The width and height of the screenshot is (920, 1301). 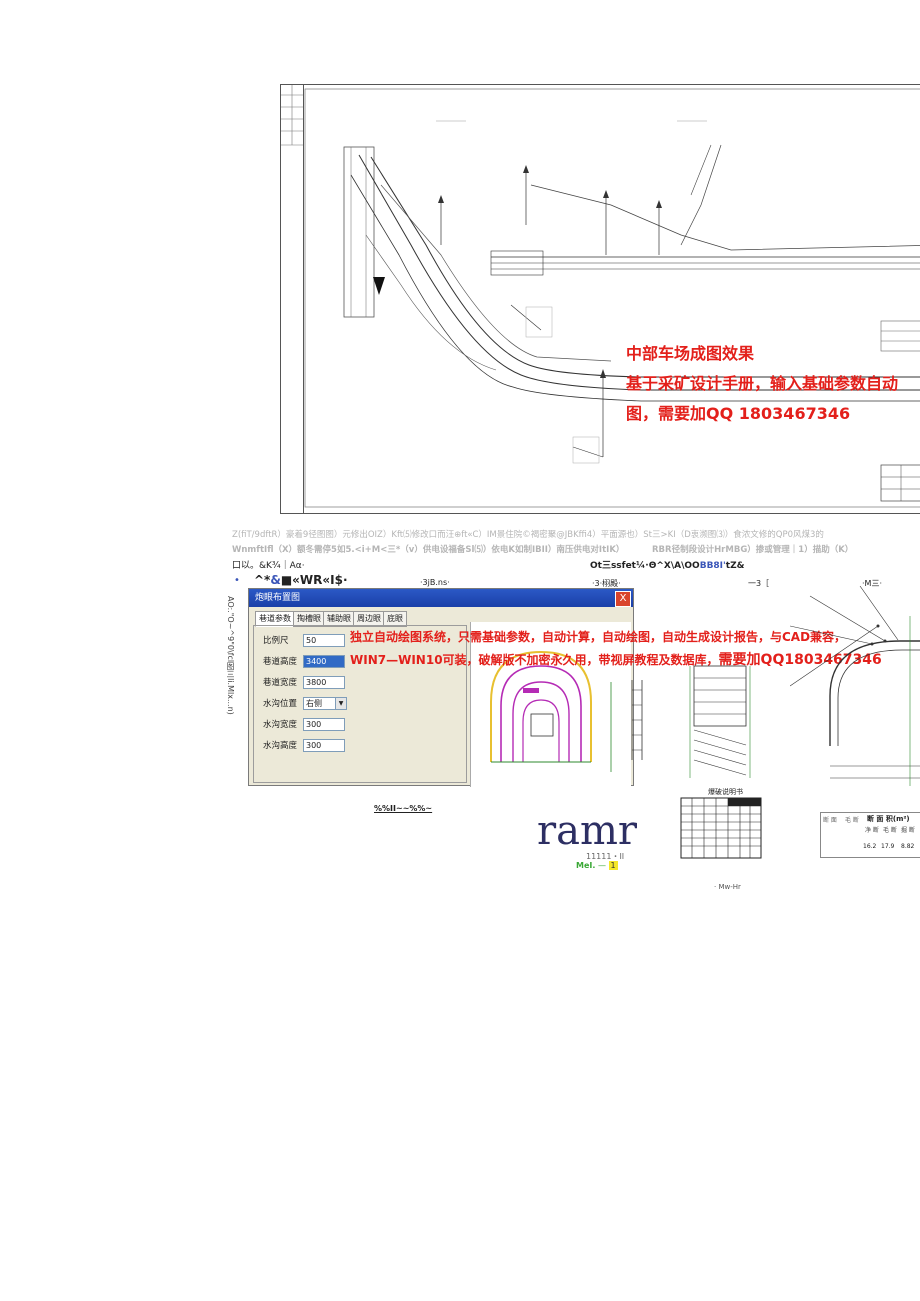 What do you see at coordinates (888, 819) in the screenshot?
I see `area-table-title: 断 面 积(m²)` at bounding box center [888, 819].